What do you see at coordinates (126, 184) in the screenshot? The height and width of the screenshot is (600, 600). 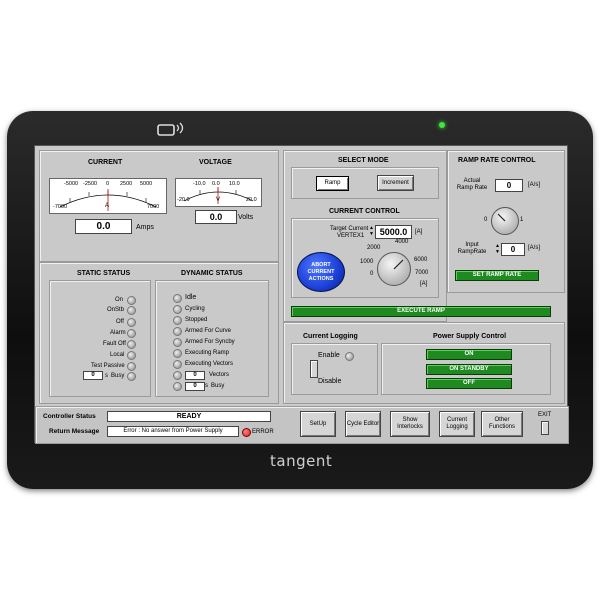 I see `current-scale-tick: 2500` at bounding box center [126, 184].